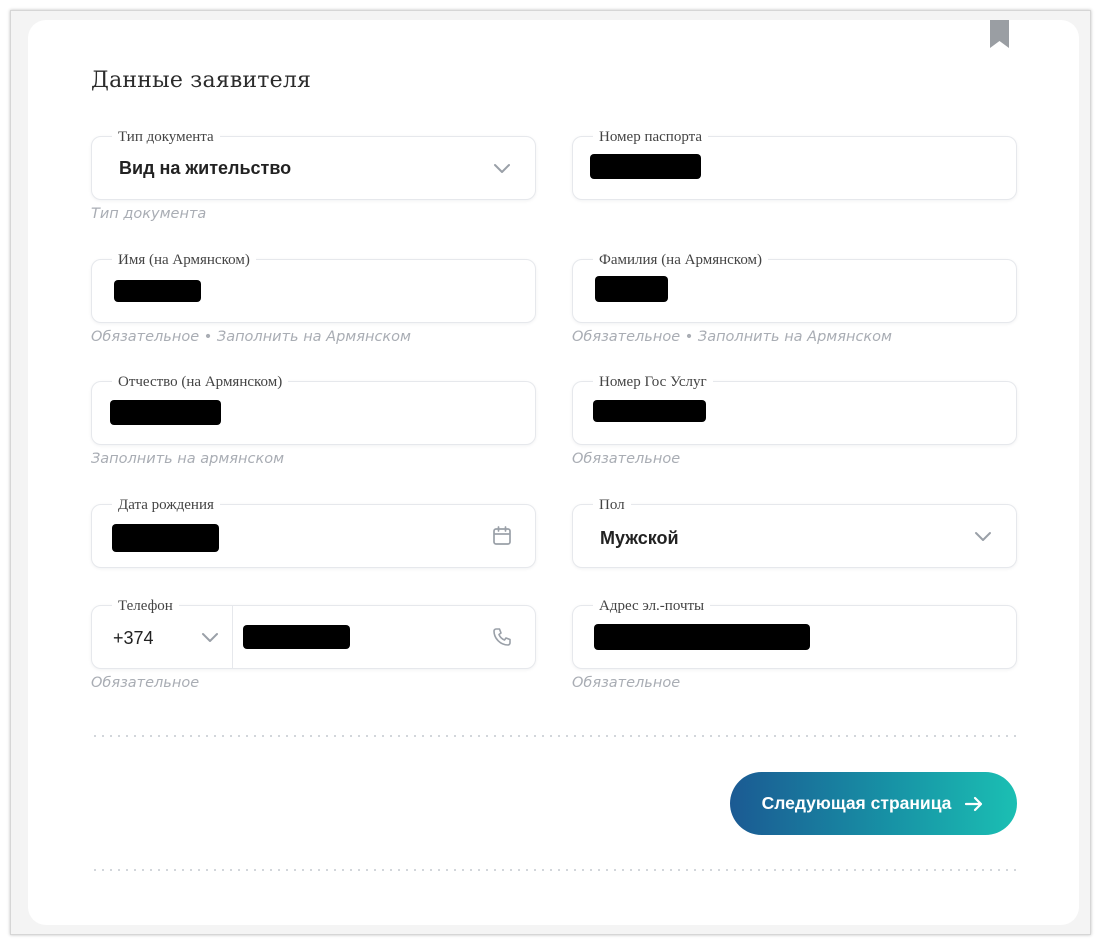  Describe the element at coordinates (626, 459) in the screenshot. I see `gosuslugi-number-hint: Обязательное` at that location.